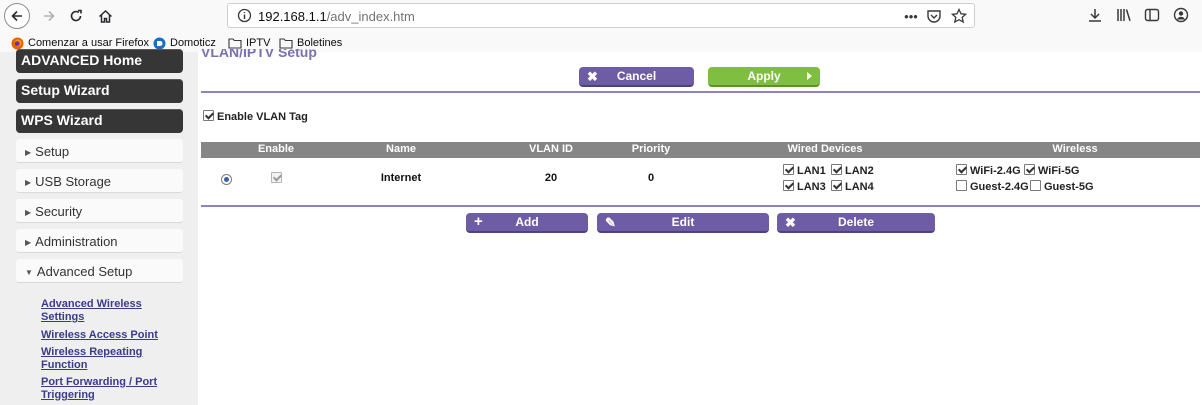 This screenshot has width=1202, height=405. I want to click on guest-24g-checkbox, so click(961, 185).